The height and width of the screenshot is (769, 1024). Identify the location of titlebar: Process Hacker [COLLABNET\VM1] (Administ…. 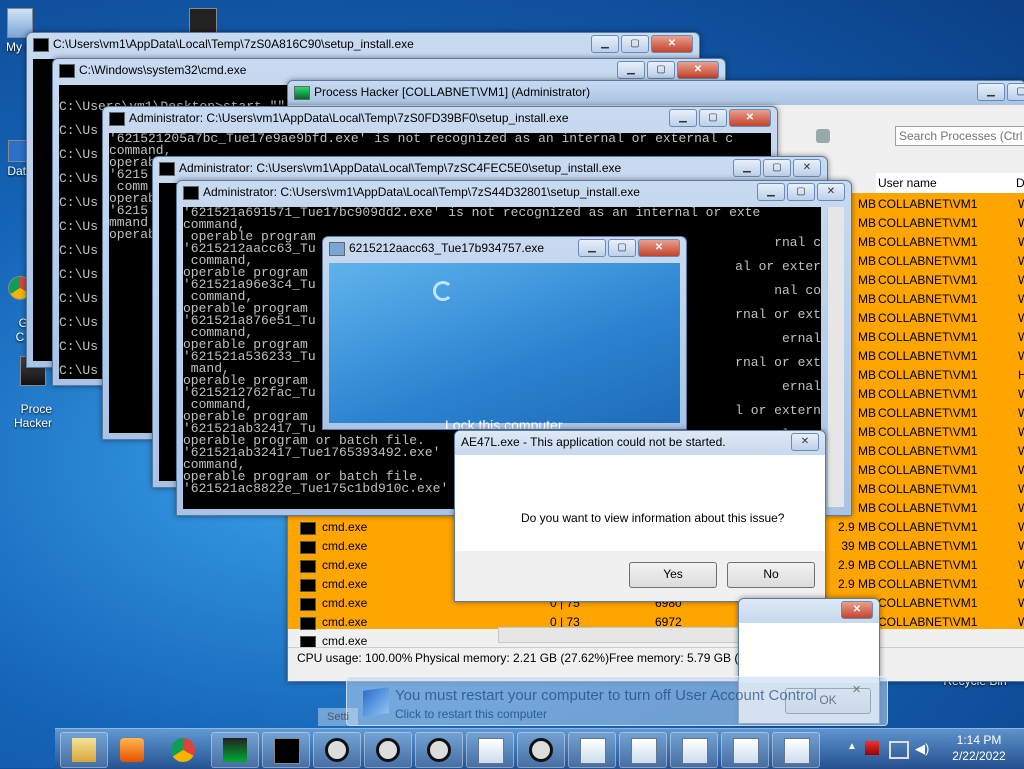
(656, 93).